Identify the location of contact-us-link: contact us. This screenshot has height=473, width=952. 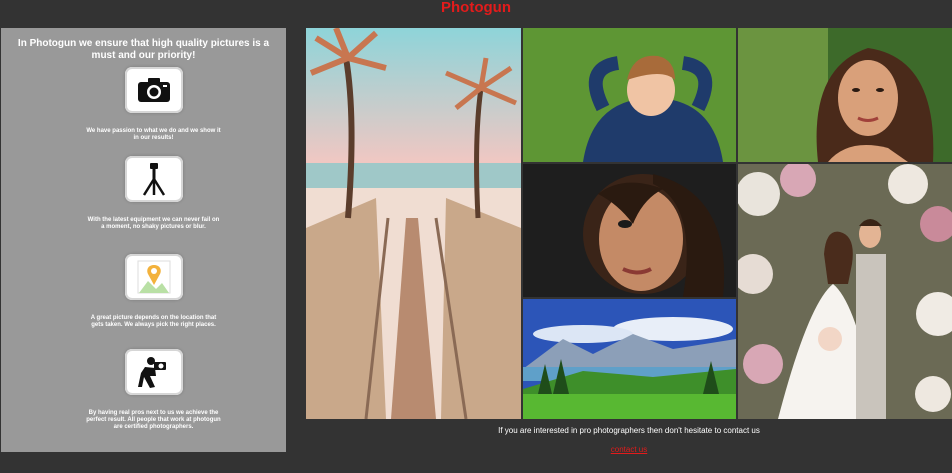
(629, 449).